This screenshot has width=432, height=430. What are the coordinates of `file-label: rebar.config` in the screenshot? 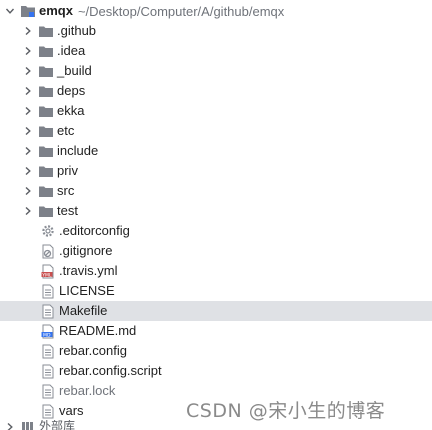 It's located at (93, 350).